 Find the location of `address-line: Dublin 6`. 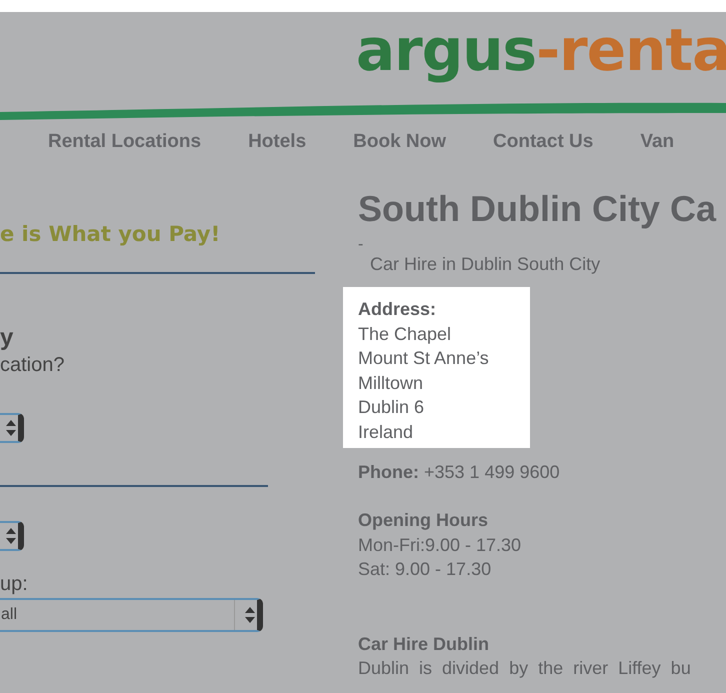

address-line: Dublin 6 is located at coordinates (392, 407).